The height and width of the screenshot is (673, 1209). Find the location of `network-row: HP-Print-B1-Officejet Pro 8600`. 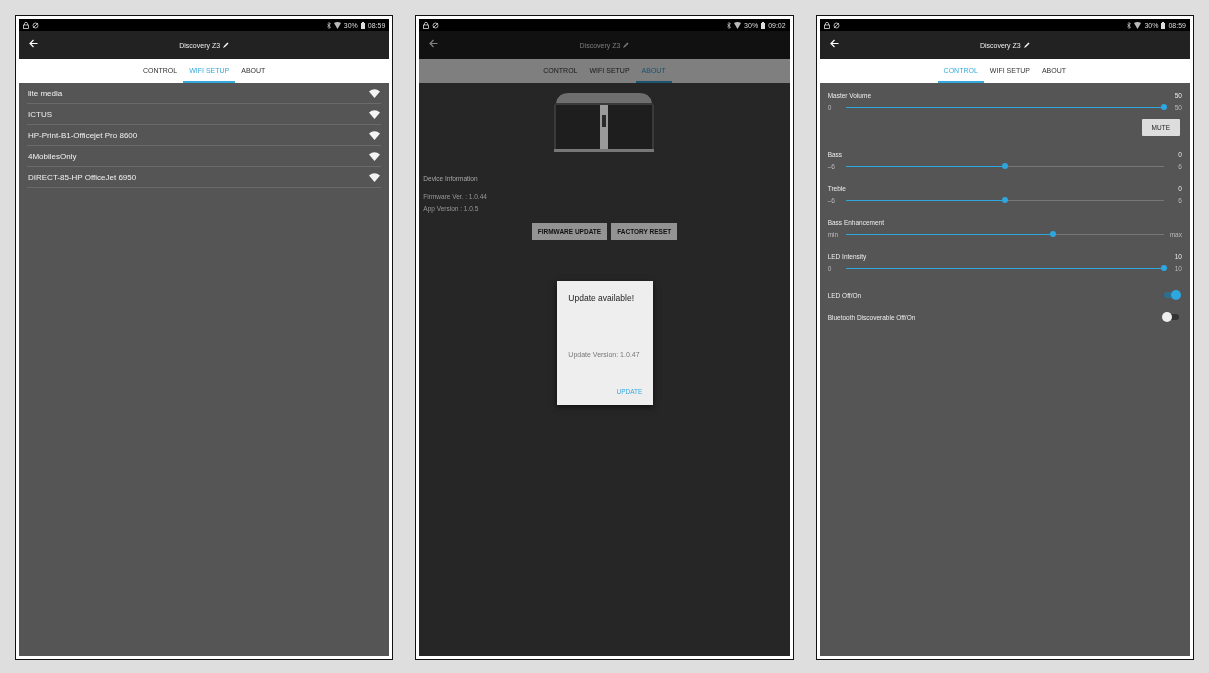

network-row: HP-Print-B1-Officejet Pro 8600 is located at coordinates (204, 135).